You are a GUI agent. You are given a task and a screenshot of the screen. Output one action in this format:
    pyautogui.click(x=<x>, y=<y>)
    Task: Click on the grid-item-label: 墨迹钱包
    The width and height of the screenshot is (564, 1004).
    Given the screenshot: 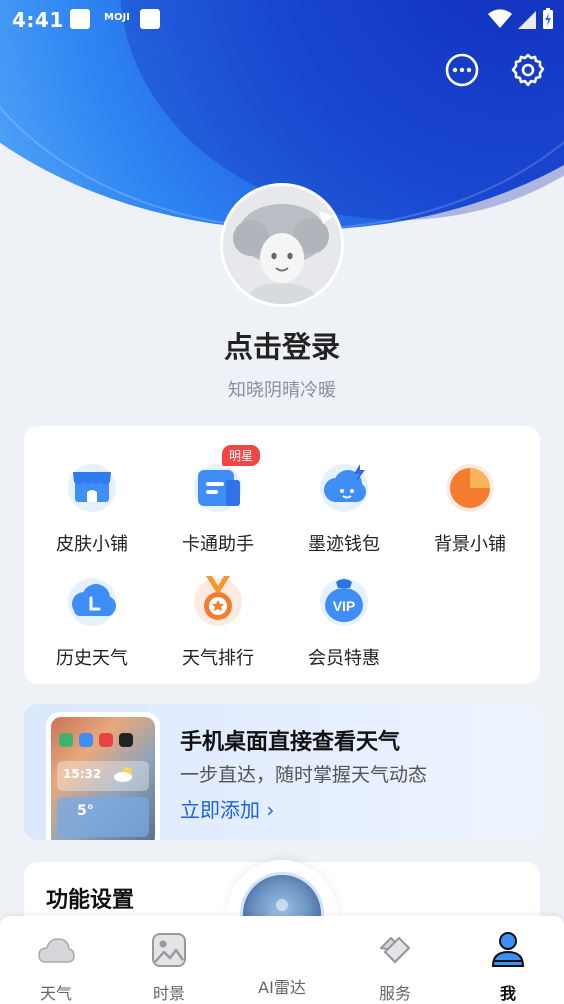 What is the action you would take?
    pyautogui.click(x=344, y=544)
    